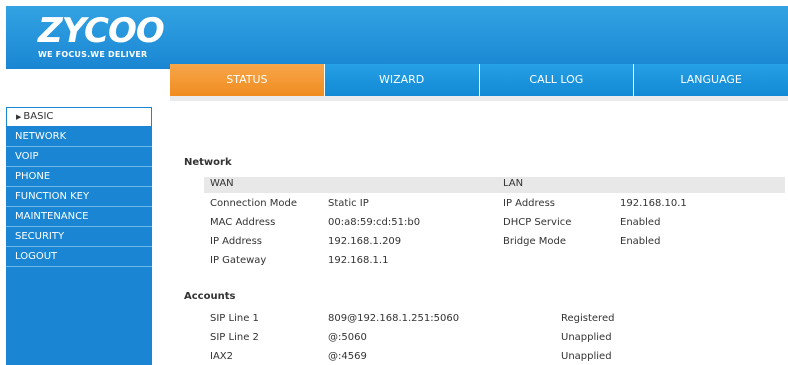 The image size is (788, 365). Describe the element at coordinates (401, 80) in the screenshot. I see `tab-wizard: WIZARD` at that location.